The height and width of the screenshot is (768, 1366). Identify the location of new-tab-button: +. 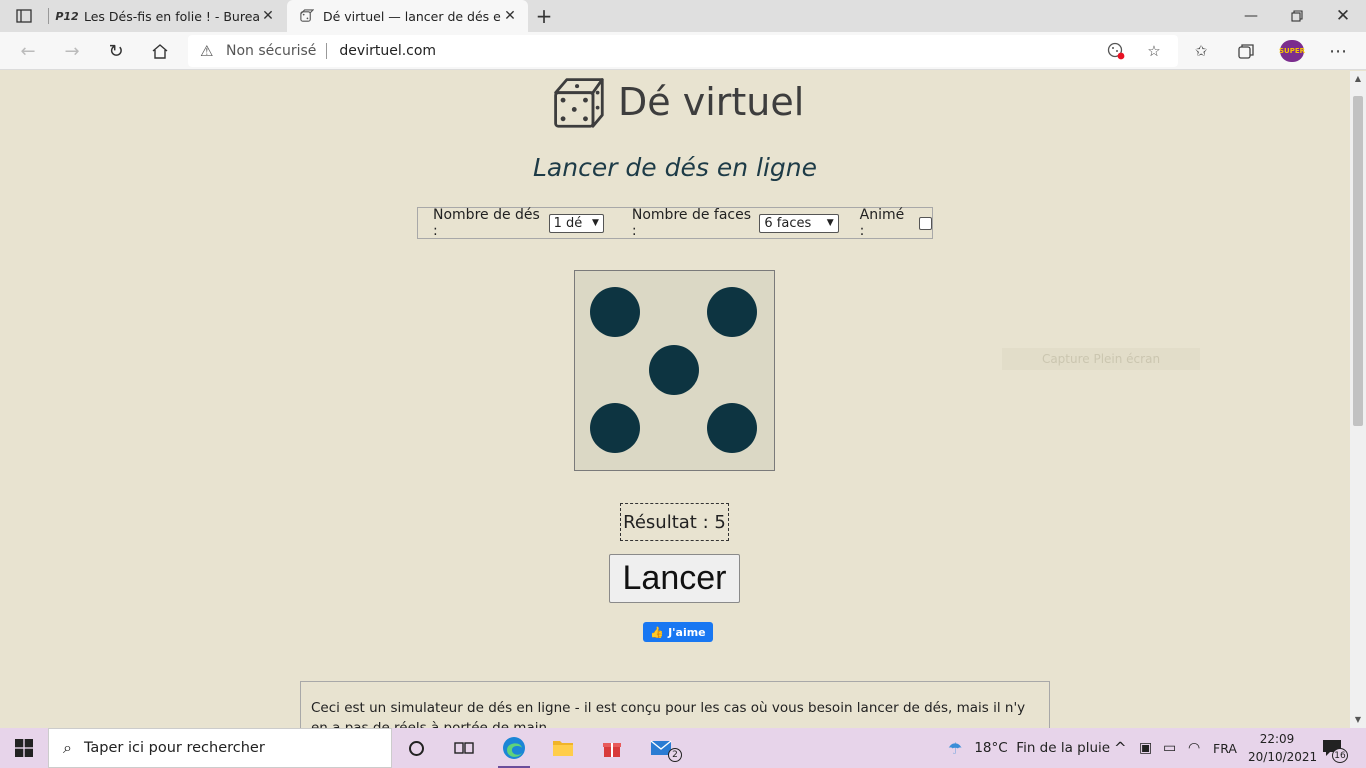
(544, 16).